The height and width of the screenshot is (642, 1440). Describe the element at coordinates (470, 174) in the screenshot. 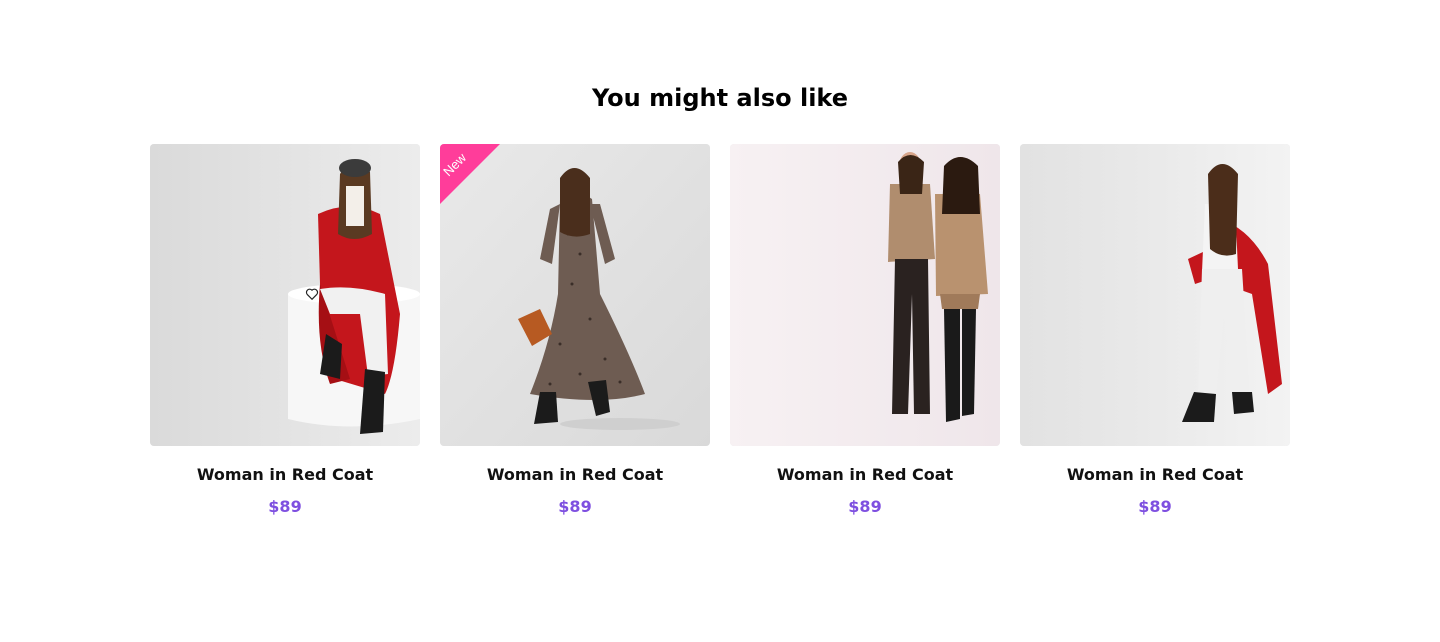

I see `new-badge: New` at that location.